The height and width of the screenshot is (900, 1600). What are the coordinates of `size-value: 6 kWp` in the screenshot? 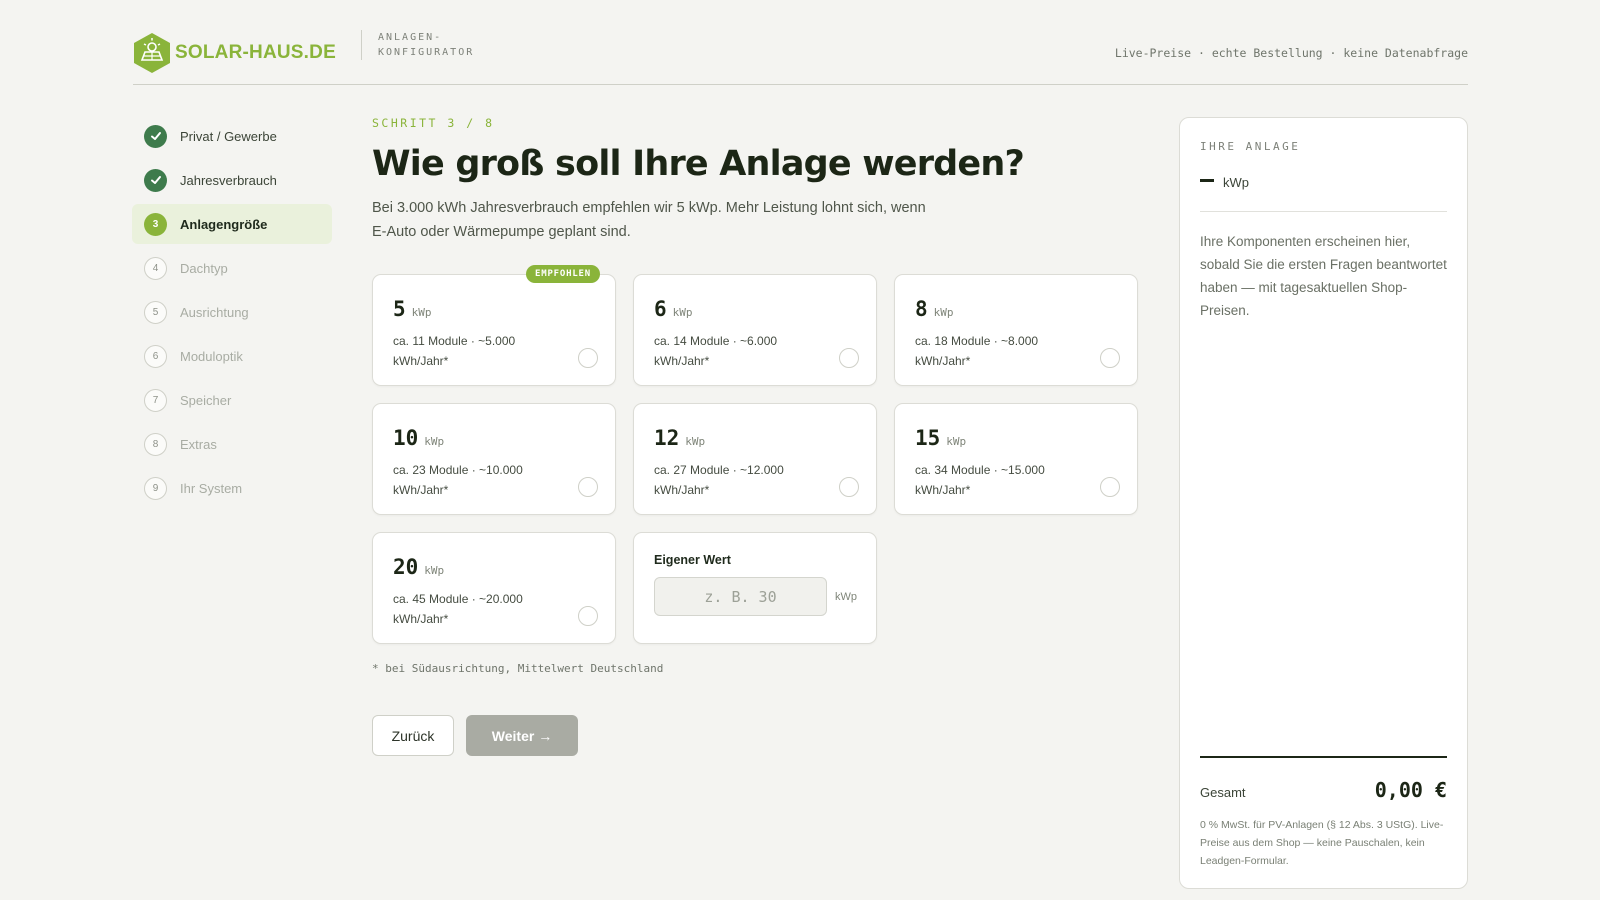 It's located at (755, 310).